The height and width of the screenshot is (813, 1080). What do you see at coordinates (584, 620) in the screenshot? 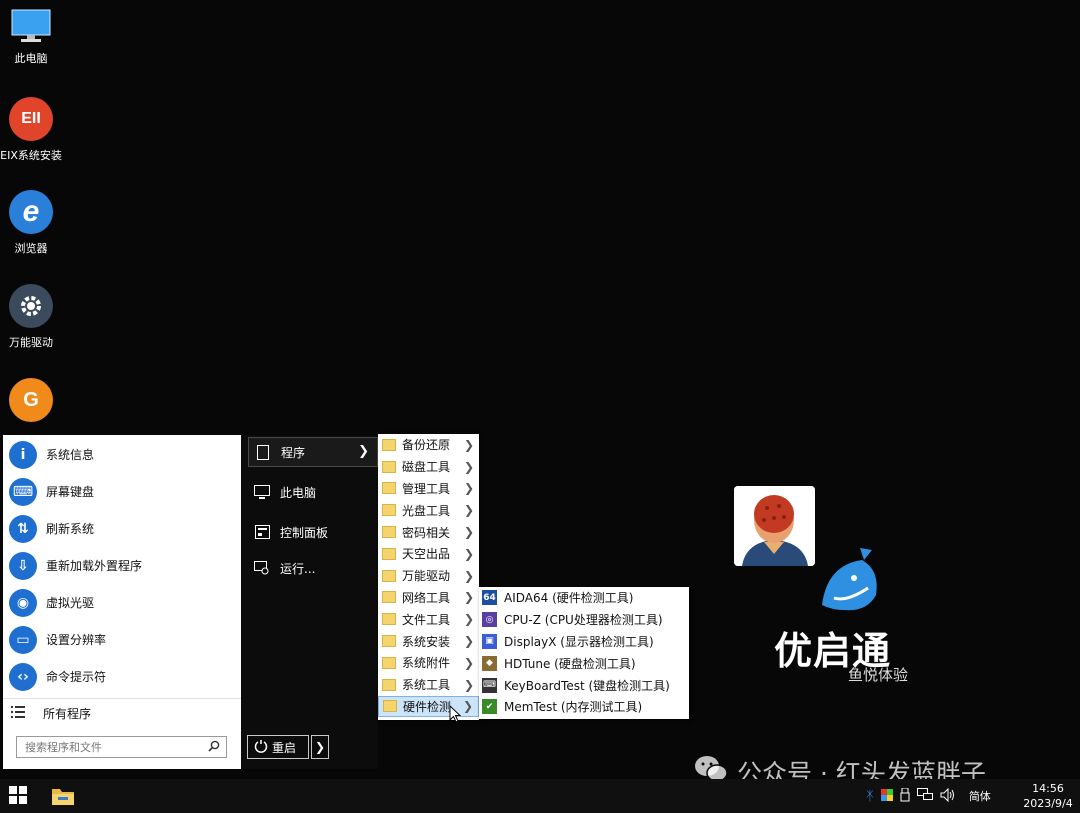
I see `hardware-tool-item: ◎ CPU-Z (CPU处理器检测工具)` at bounding box center [584, 620].